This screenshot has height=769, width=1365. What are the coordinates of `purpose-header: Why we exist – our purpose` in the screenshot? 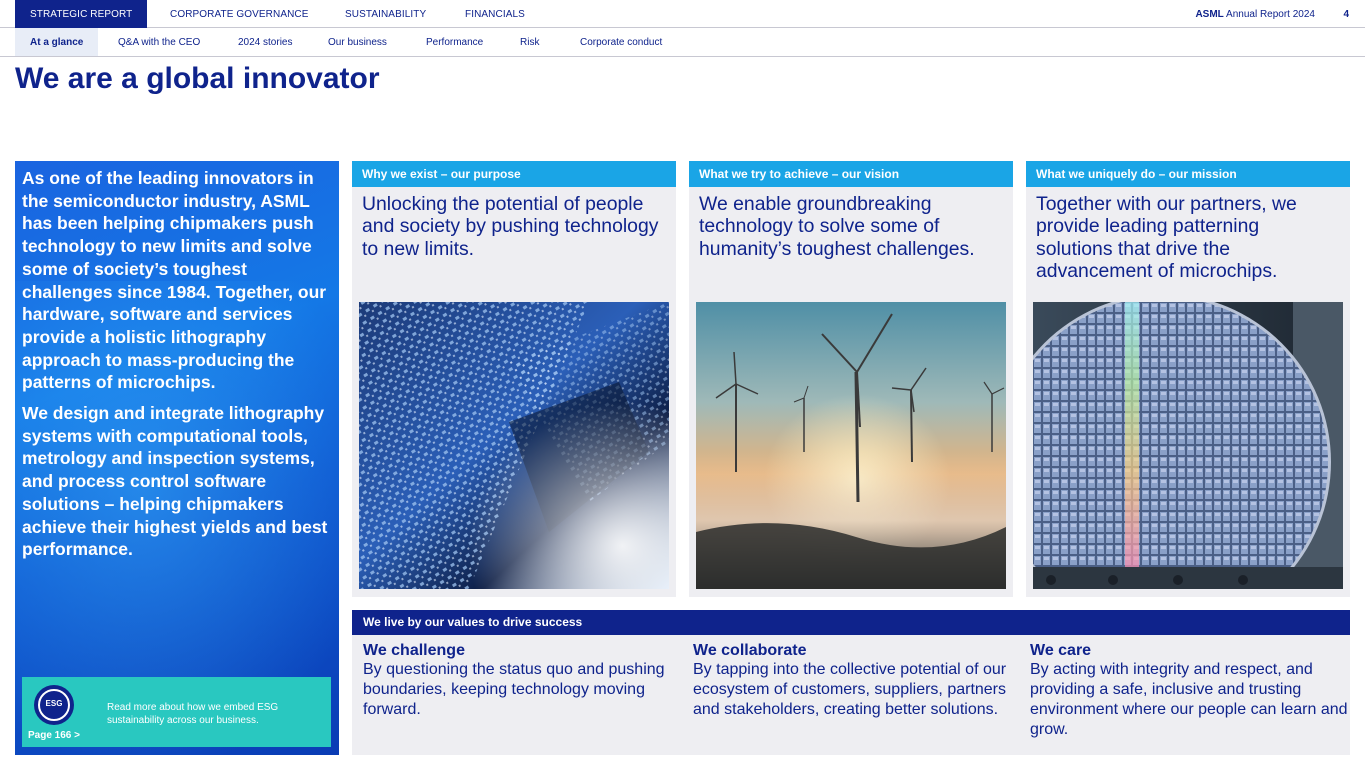 It's located at (514, 174).